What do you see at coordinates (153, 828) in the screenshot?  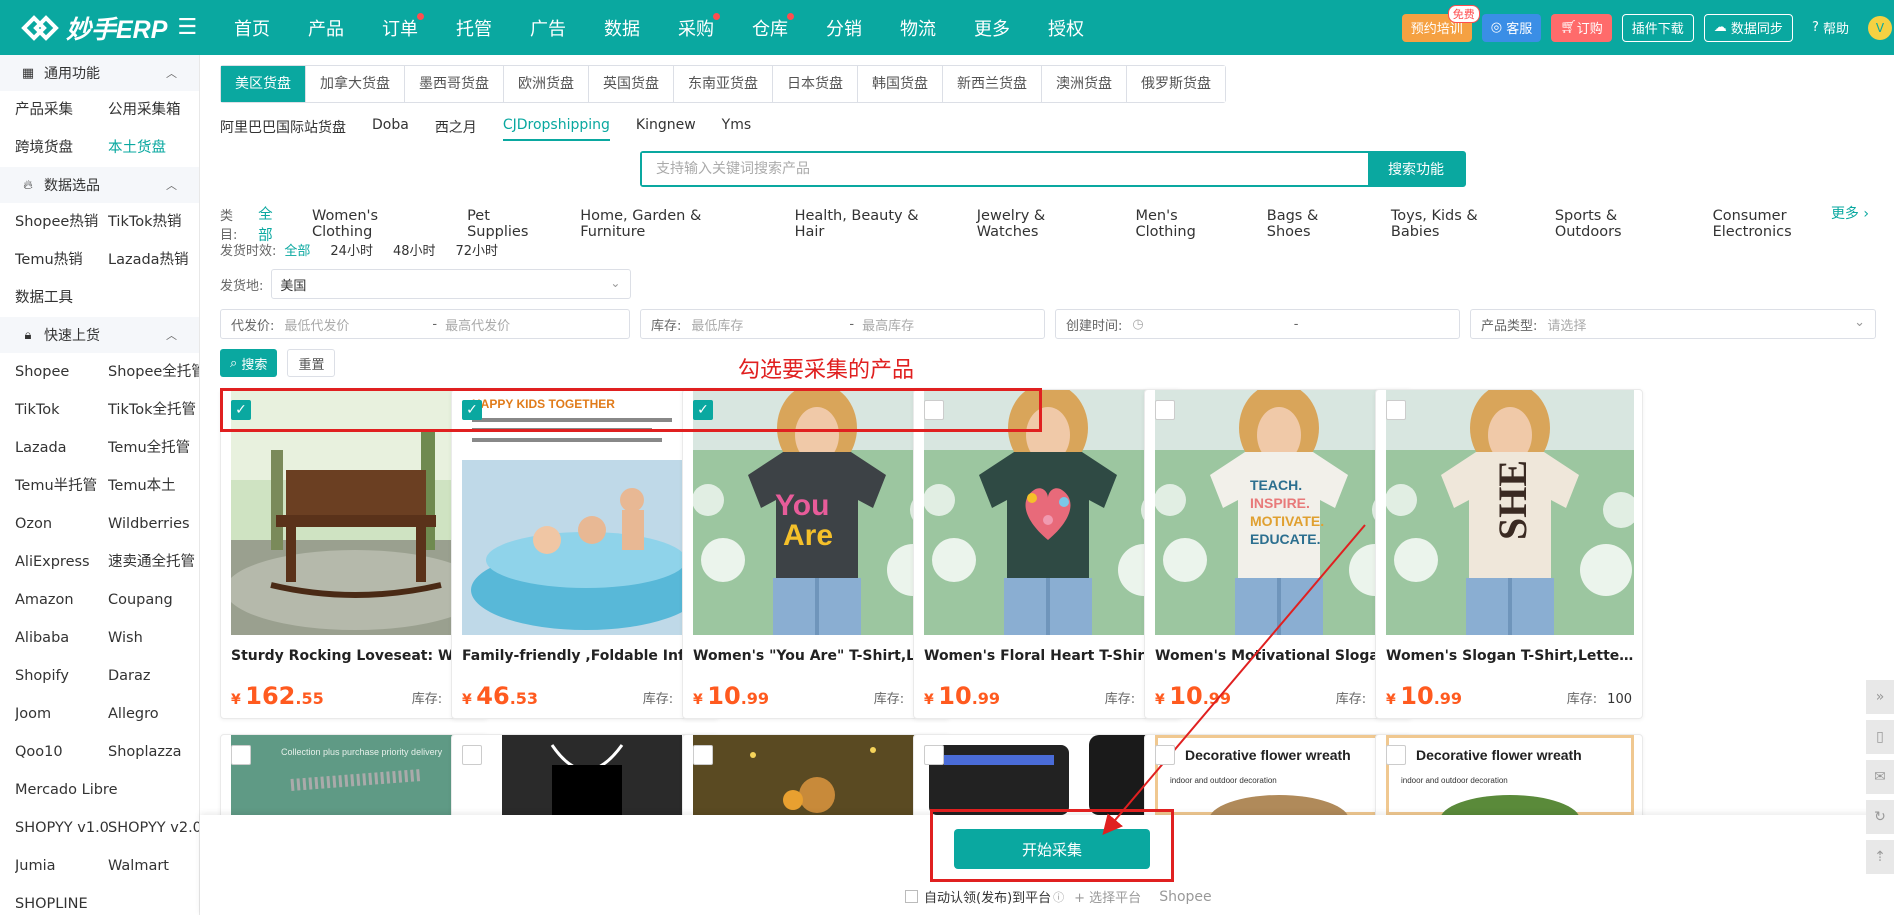 I see `sidebar-item: SHOPYY v2.0` at bounding box center [153, 828].